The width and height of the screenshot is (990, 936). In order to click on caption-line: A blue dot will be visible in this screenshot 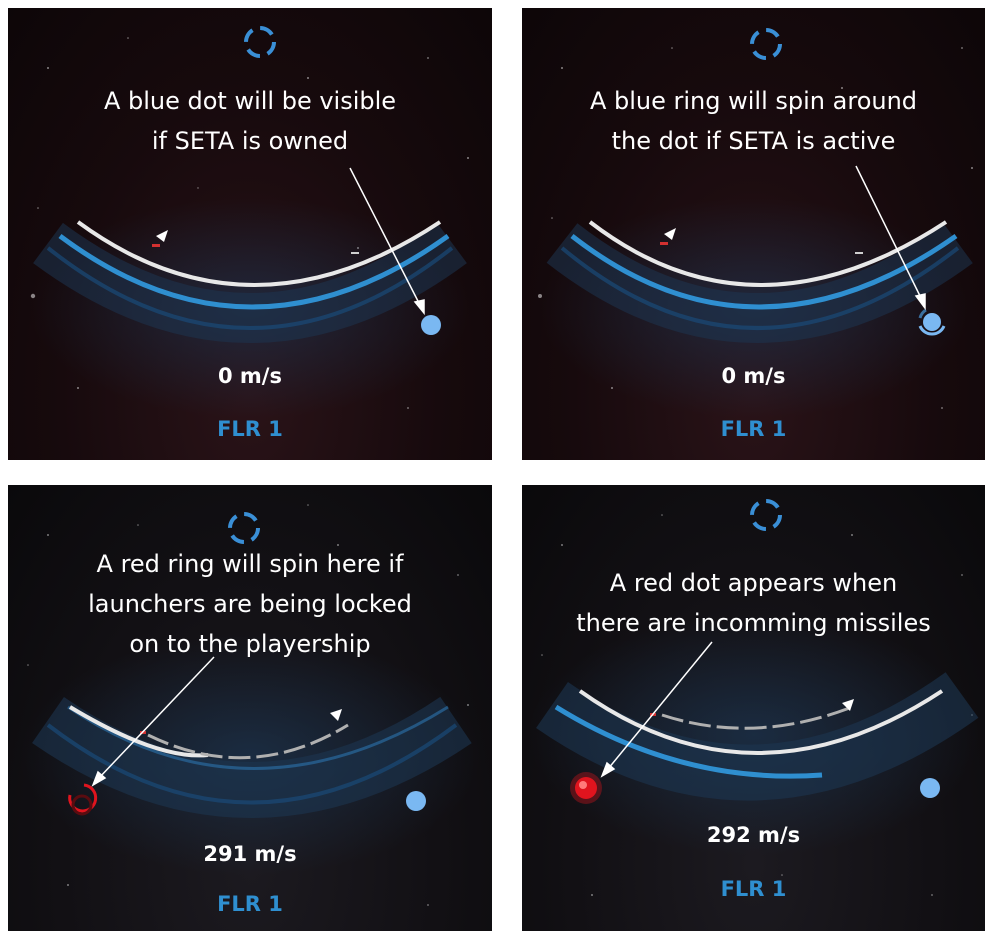, I will do `click(250, 101)`.